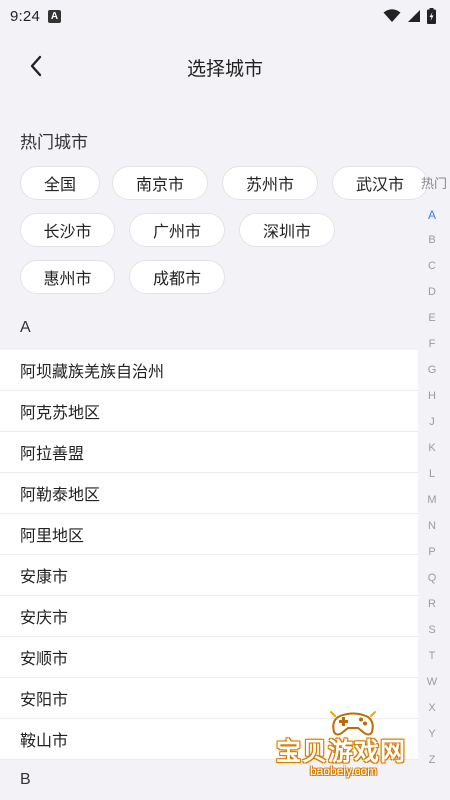 The image size is (450, 800). What do you see at coordinates (432, 344) in the screenshot?
I see `index-letter: F` at bounding box center [432, 344].